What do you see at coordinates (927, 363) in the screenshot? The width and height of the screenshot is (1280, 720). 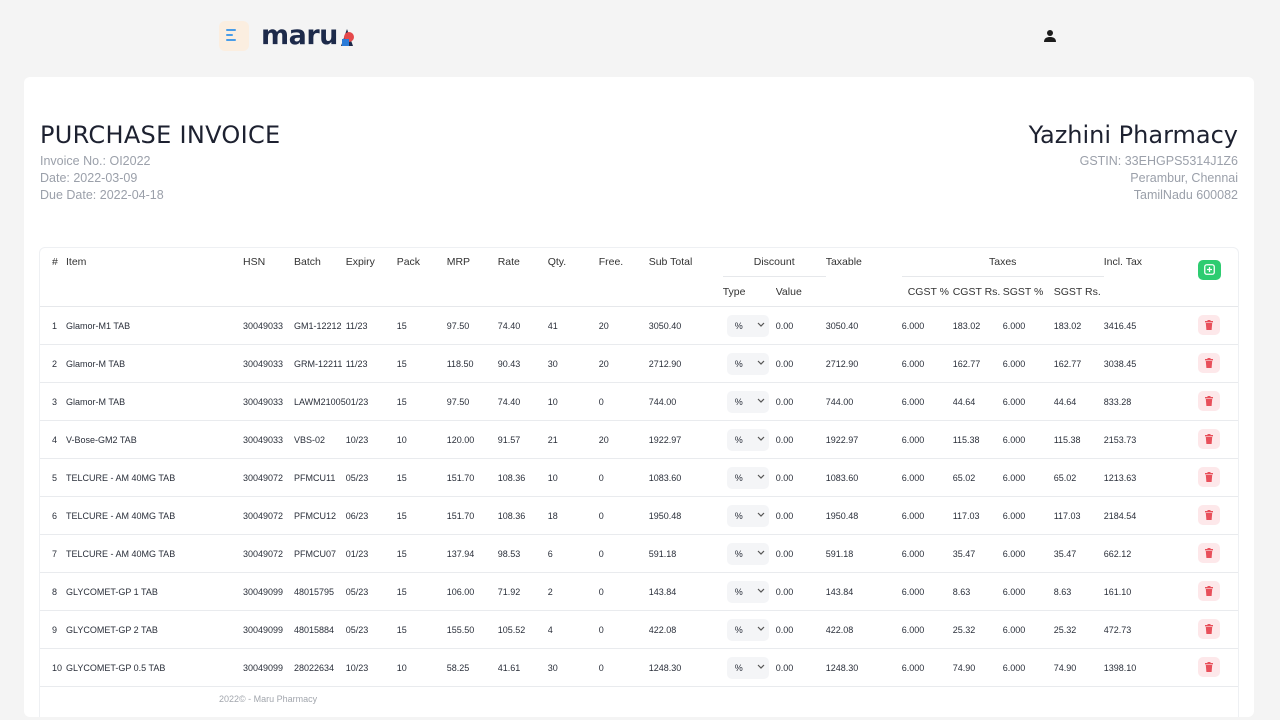 I see `cgst-percent: 6.000` at bounding box center [927, 363].